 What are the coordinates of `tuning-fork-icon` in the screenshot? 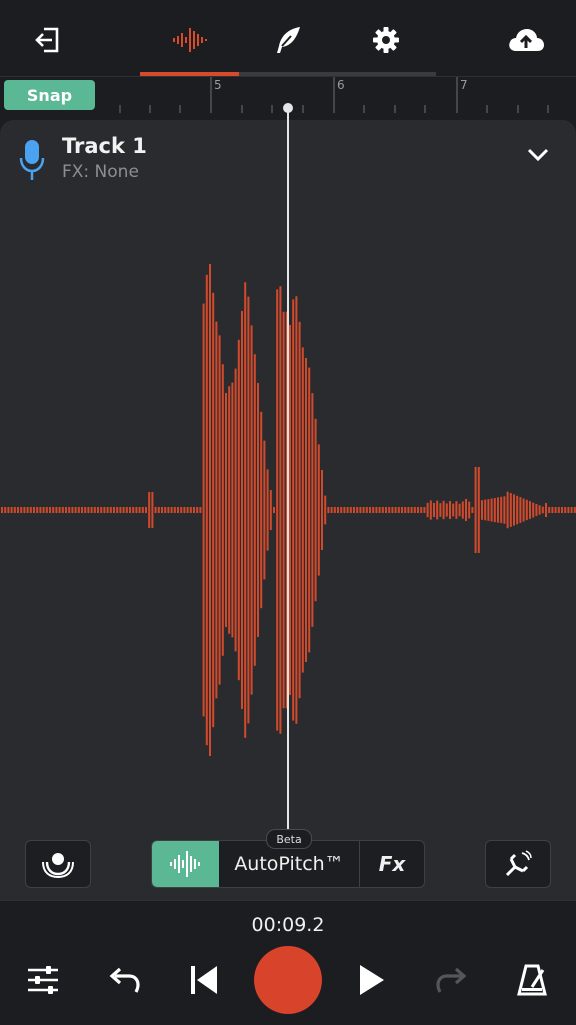 It's located at (518, 863).